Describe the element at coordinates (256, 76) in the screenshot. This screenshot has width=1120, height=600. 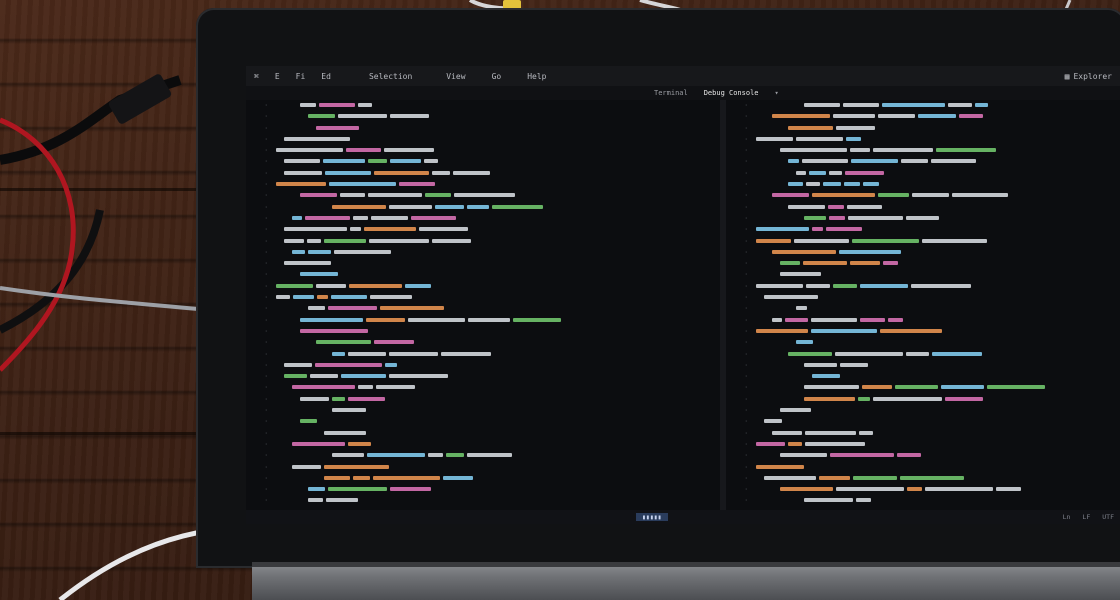
I see `menu-item-0: ⌘` at that location.